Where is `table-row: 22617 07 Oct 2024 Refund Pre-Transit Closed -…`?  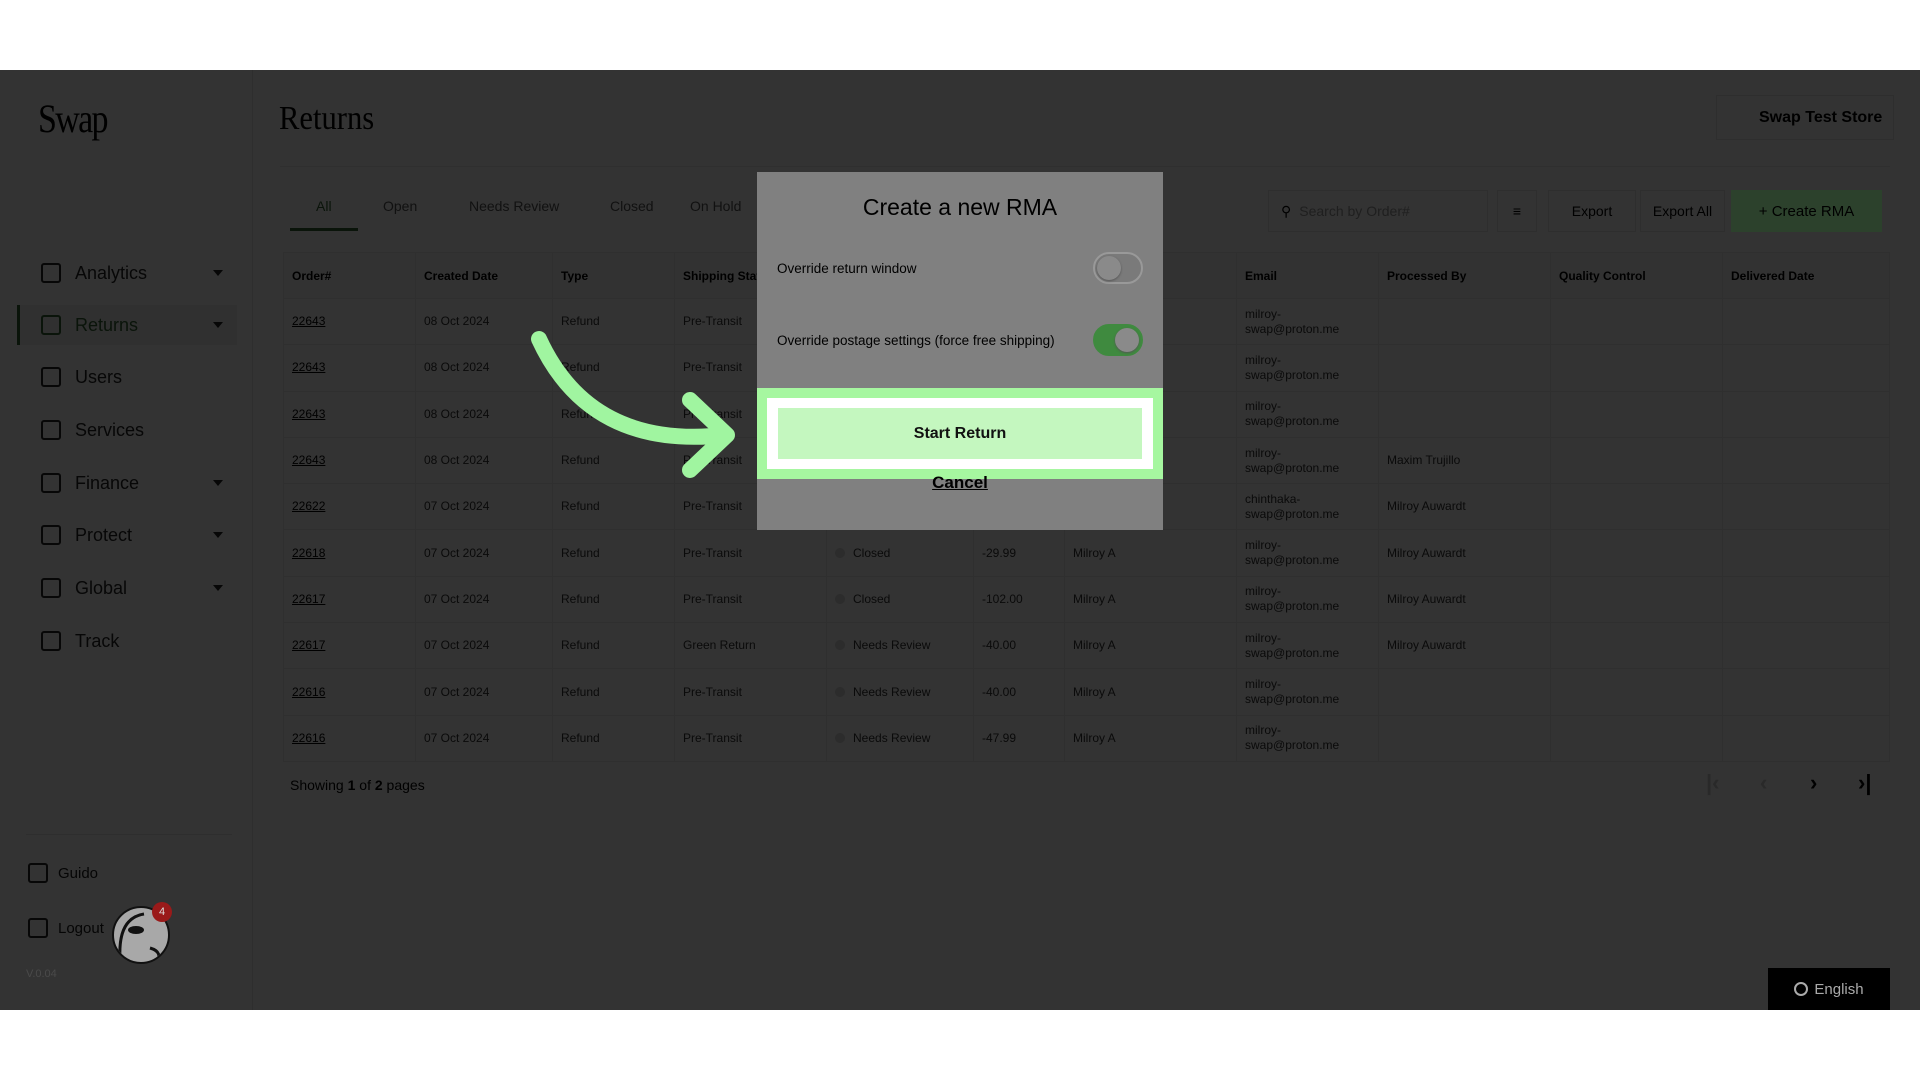
table-row: 22617 07 Oct 2024 Refund Pre-Transit Closed -… is located at coordinates (1086, 599).